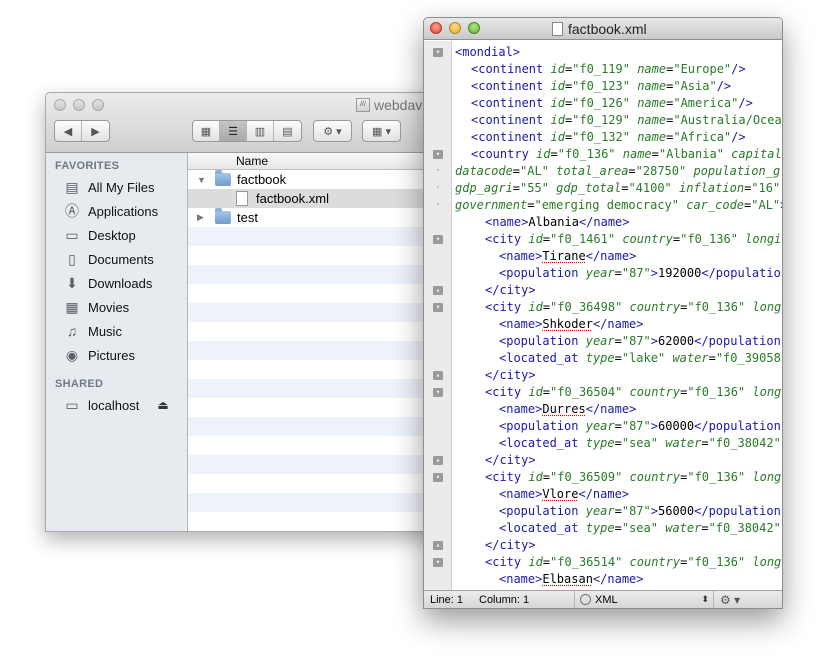 The height and width of the screenshot is (666, 825). I want to click on arrange-menu-button: ▦ ▾, so click(381, 131).